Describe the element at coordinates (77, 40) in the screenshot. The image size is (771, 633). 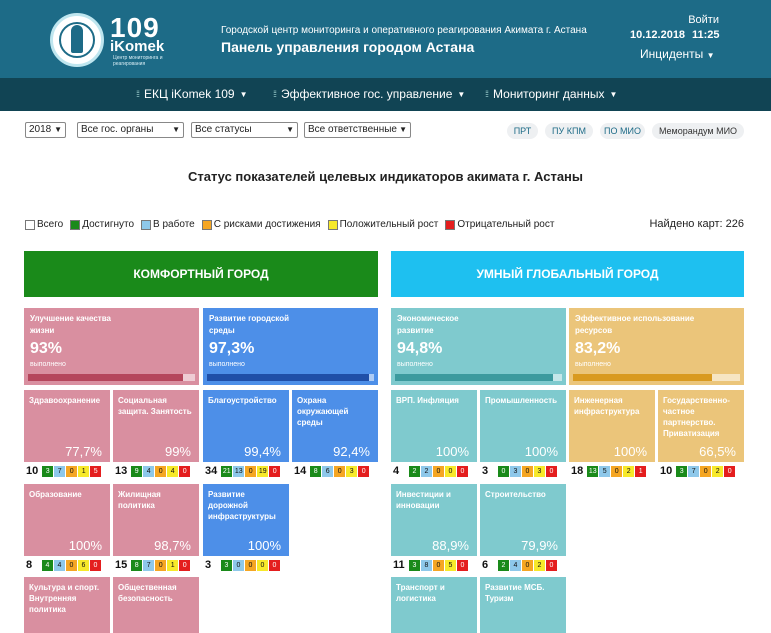
I see `city-emblem-icon` at that location.